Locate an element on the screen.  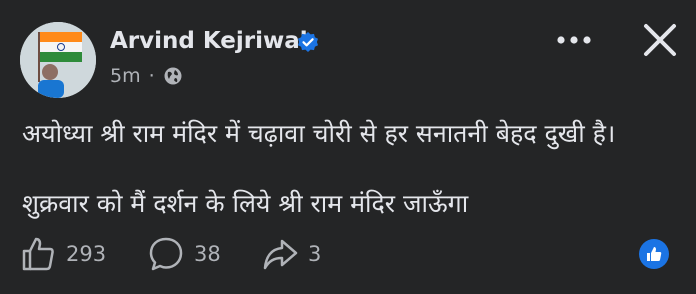
avatar-image is located at coordinates (58, 60).